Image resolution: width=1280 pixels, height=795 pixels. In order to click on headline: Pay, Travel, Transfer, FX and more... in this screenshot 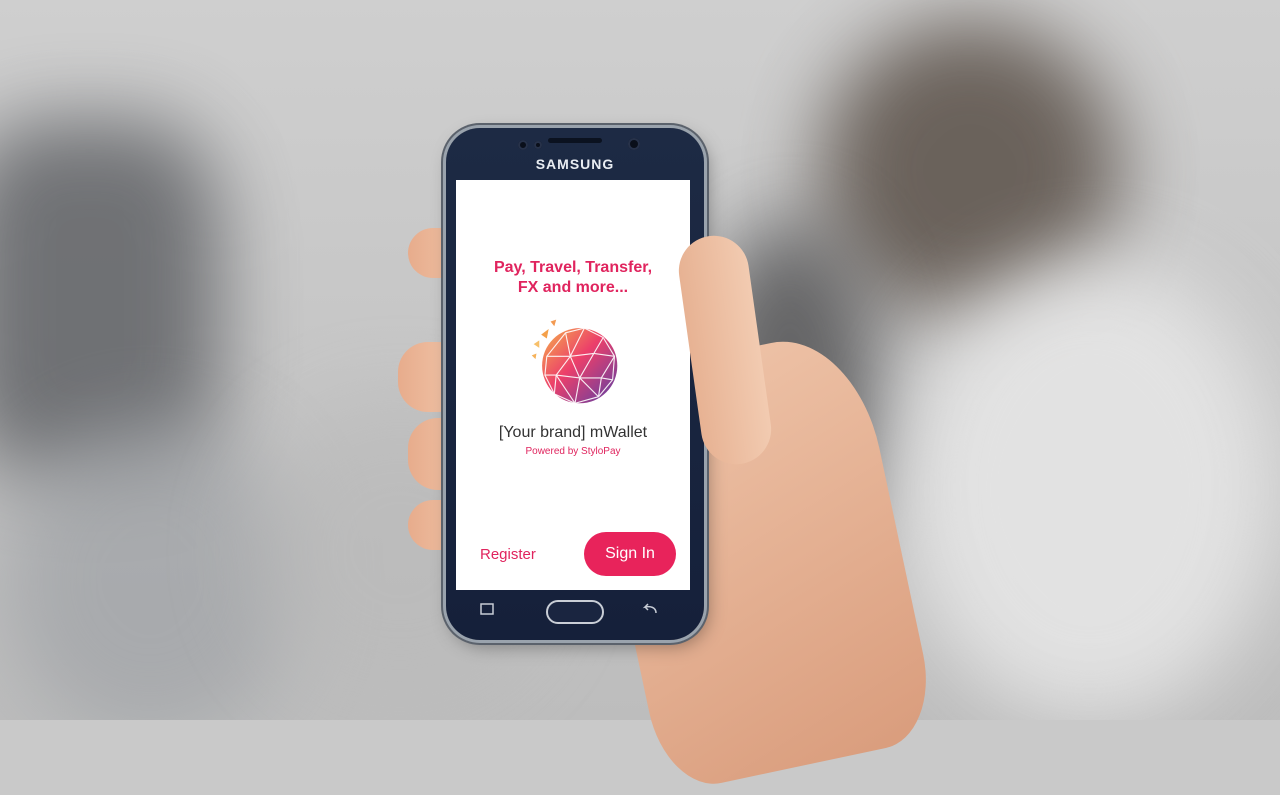, I will do `click(573, 278)`.